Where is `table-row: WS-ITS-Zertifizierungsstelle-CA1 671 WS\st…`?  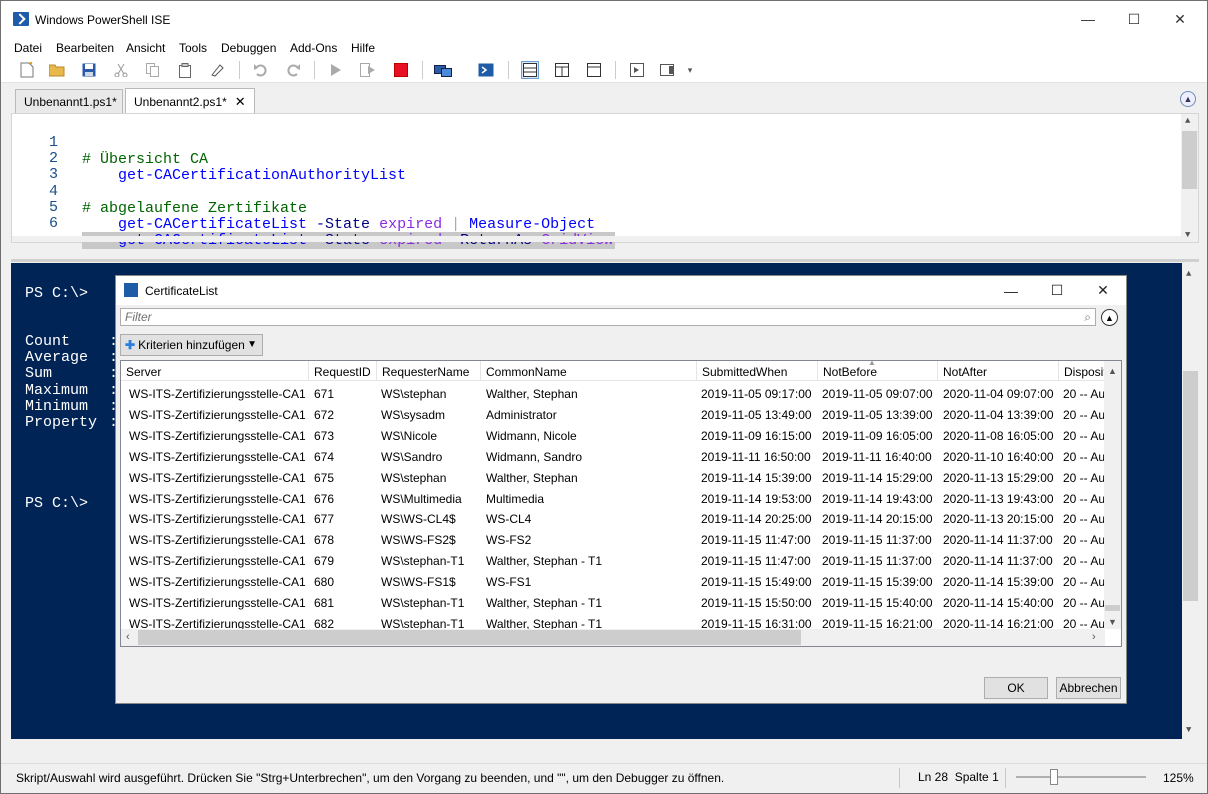 table-row: WS-ITS-Zertifizierungsstelle-CA1 671 WS\st… is located at coordinates (613, 393).